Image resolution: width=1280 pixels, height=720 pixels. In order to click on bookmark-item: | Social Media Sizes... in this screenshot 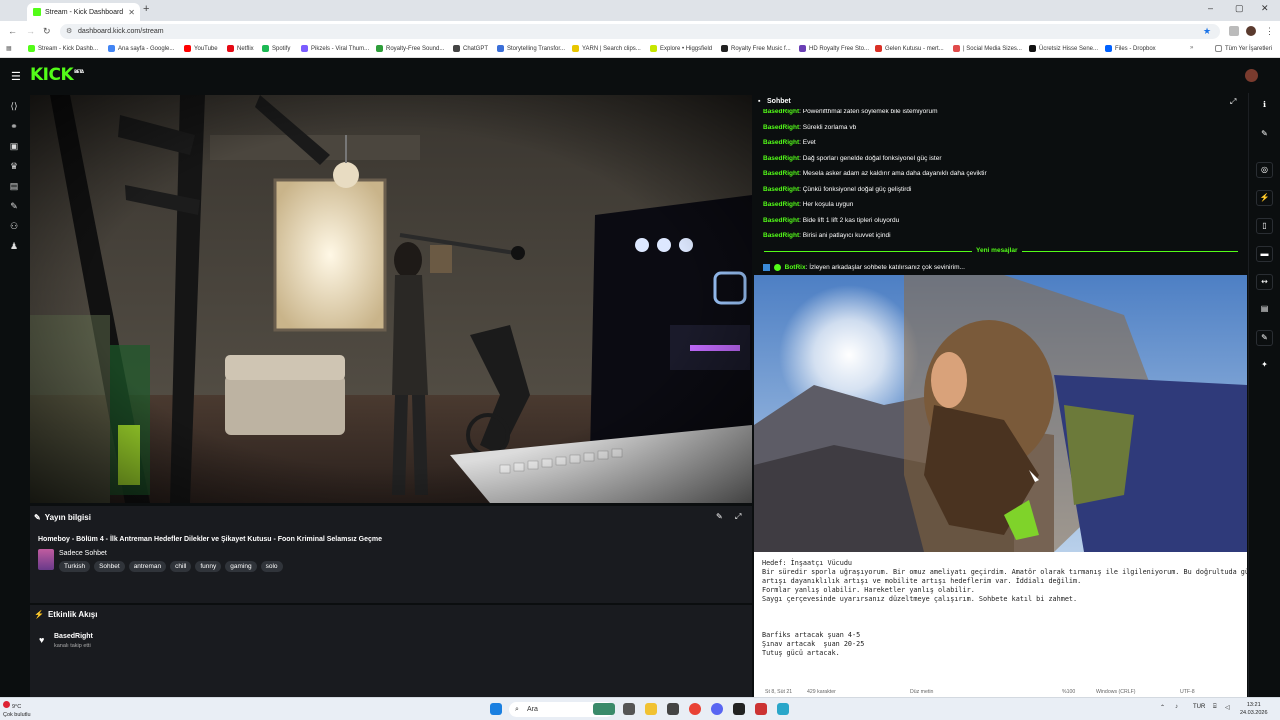, I will do `click(987, 48)`.